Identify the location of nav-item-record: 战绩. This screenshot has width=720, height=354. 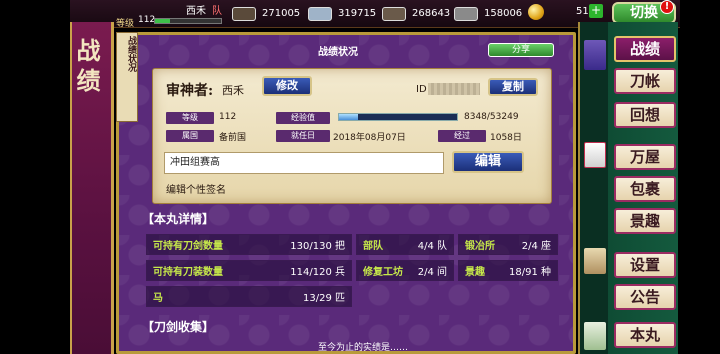
(645, 49).